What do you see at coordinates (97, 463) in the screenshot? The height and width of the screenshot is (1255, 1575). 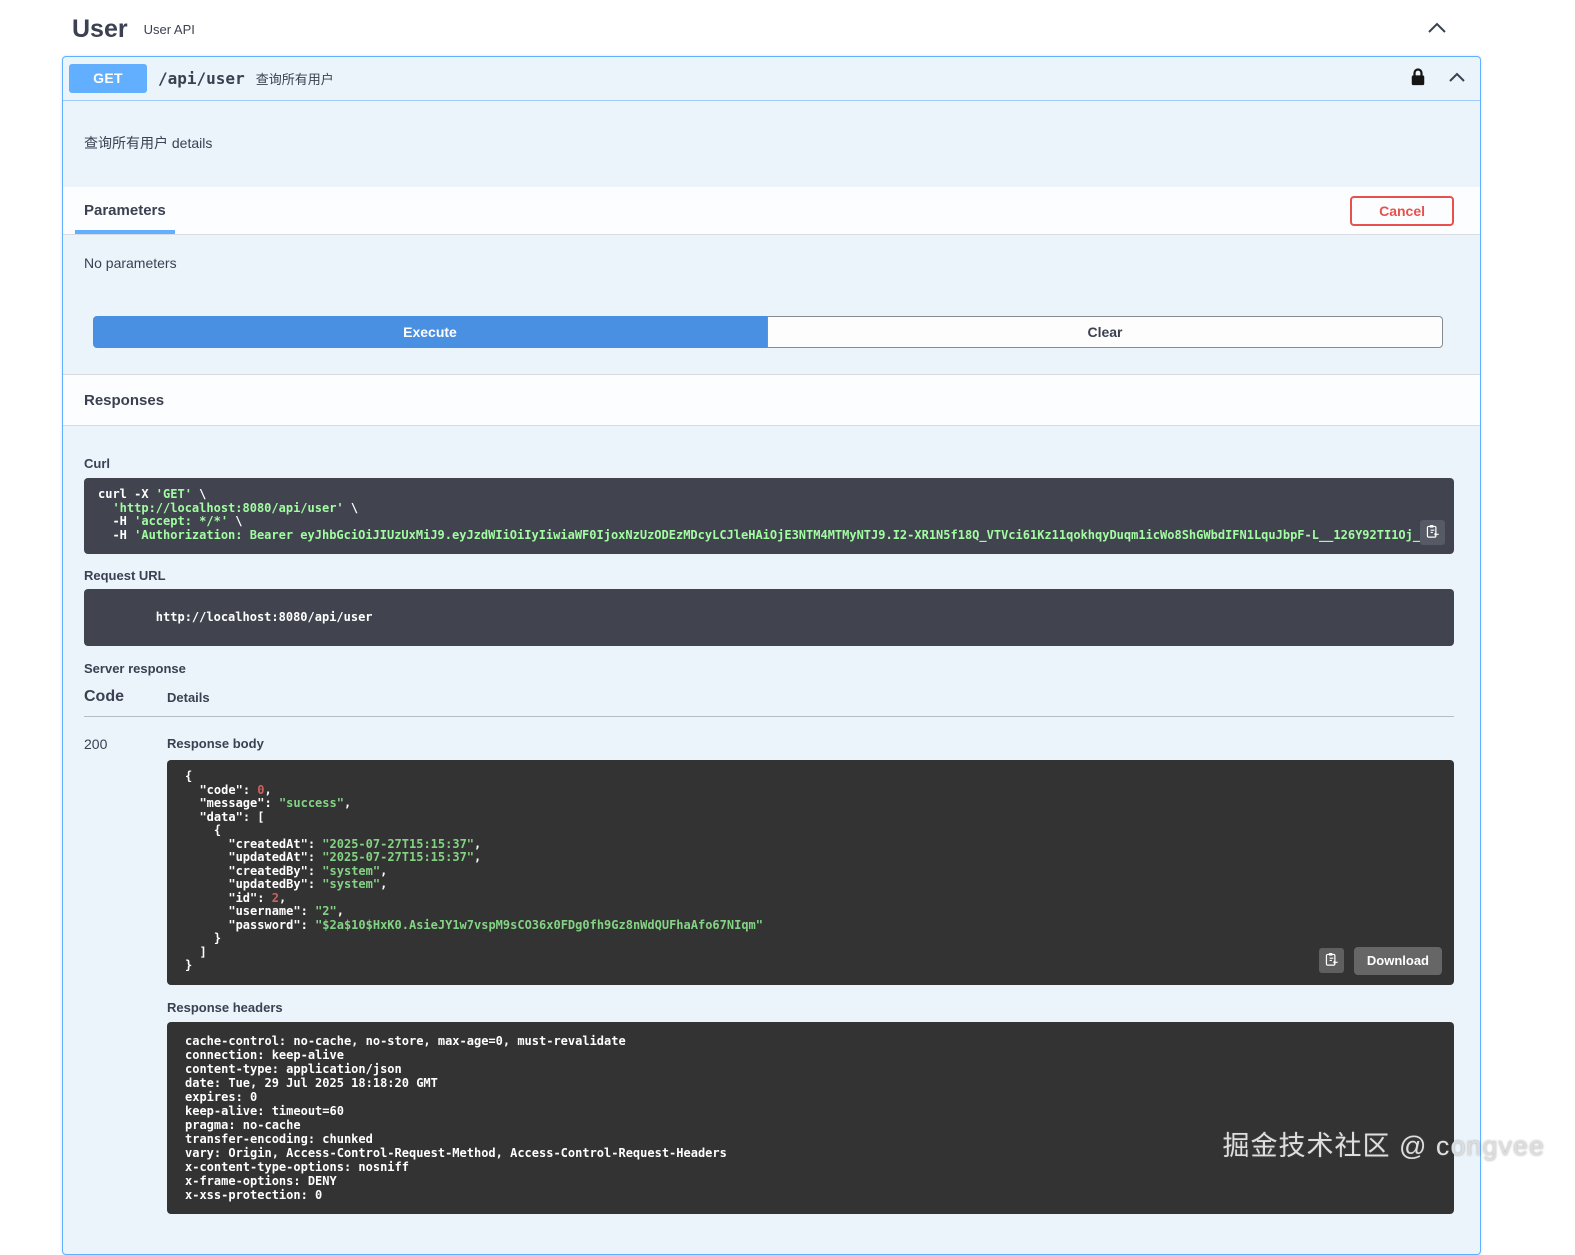 I see `curl-label: Curl` at bounding box center [97, 463].